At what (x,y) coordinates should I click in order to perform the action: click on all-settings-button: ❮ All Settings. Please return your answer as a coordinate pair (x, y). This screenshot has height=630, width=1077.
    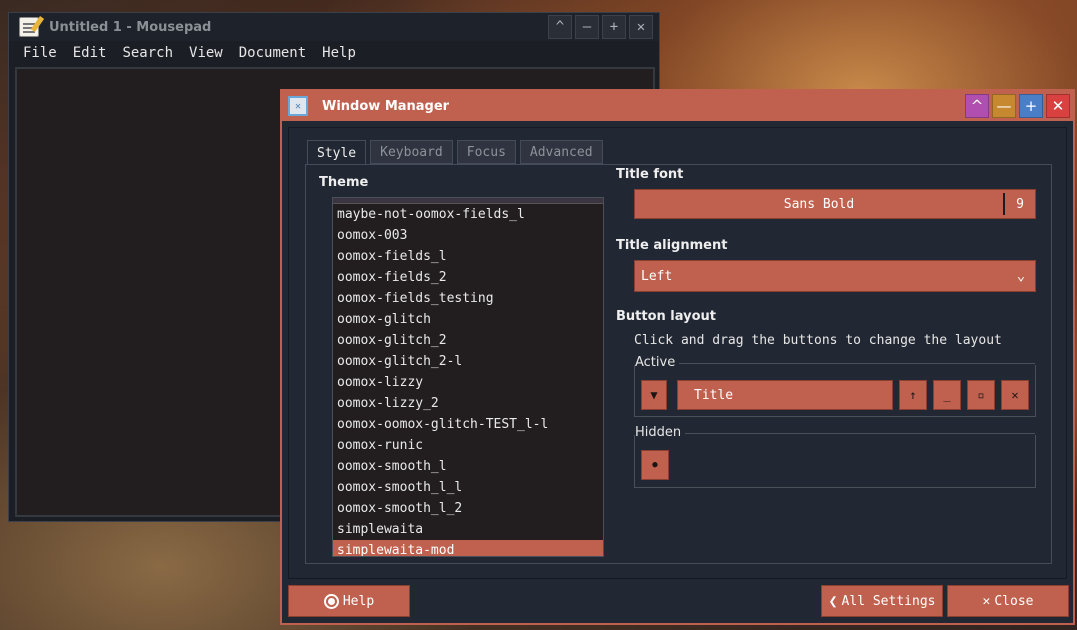
    Looking at the image, I should click on (882, 601).